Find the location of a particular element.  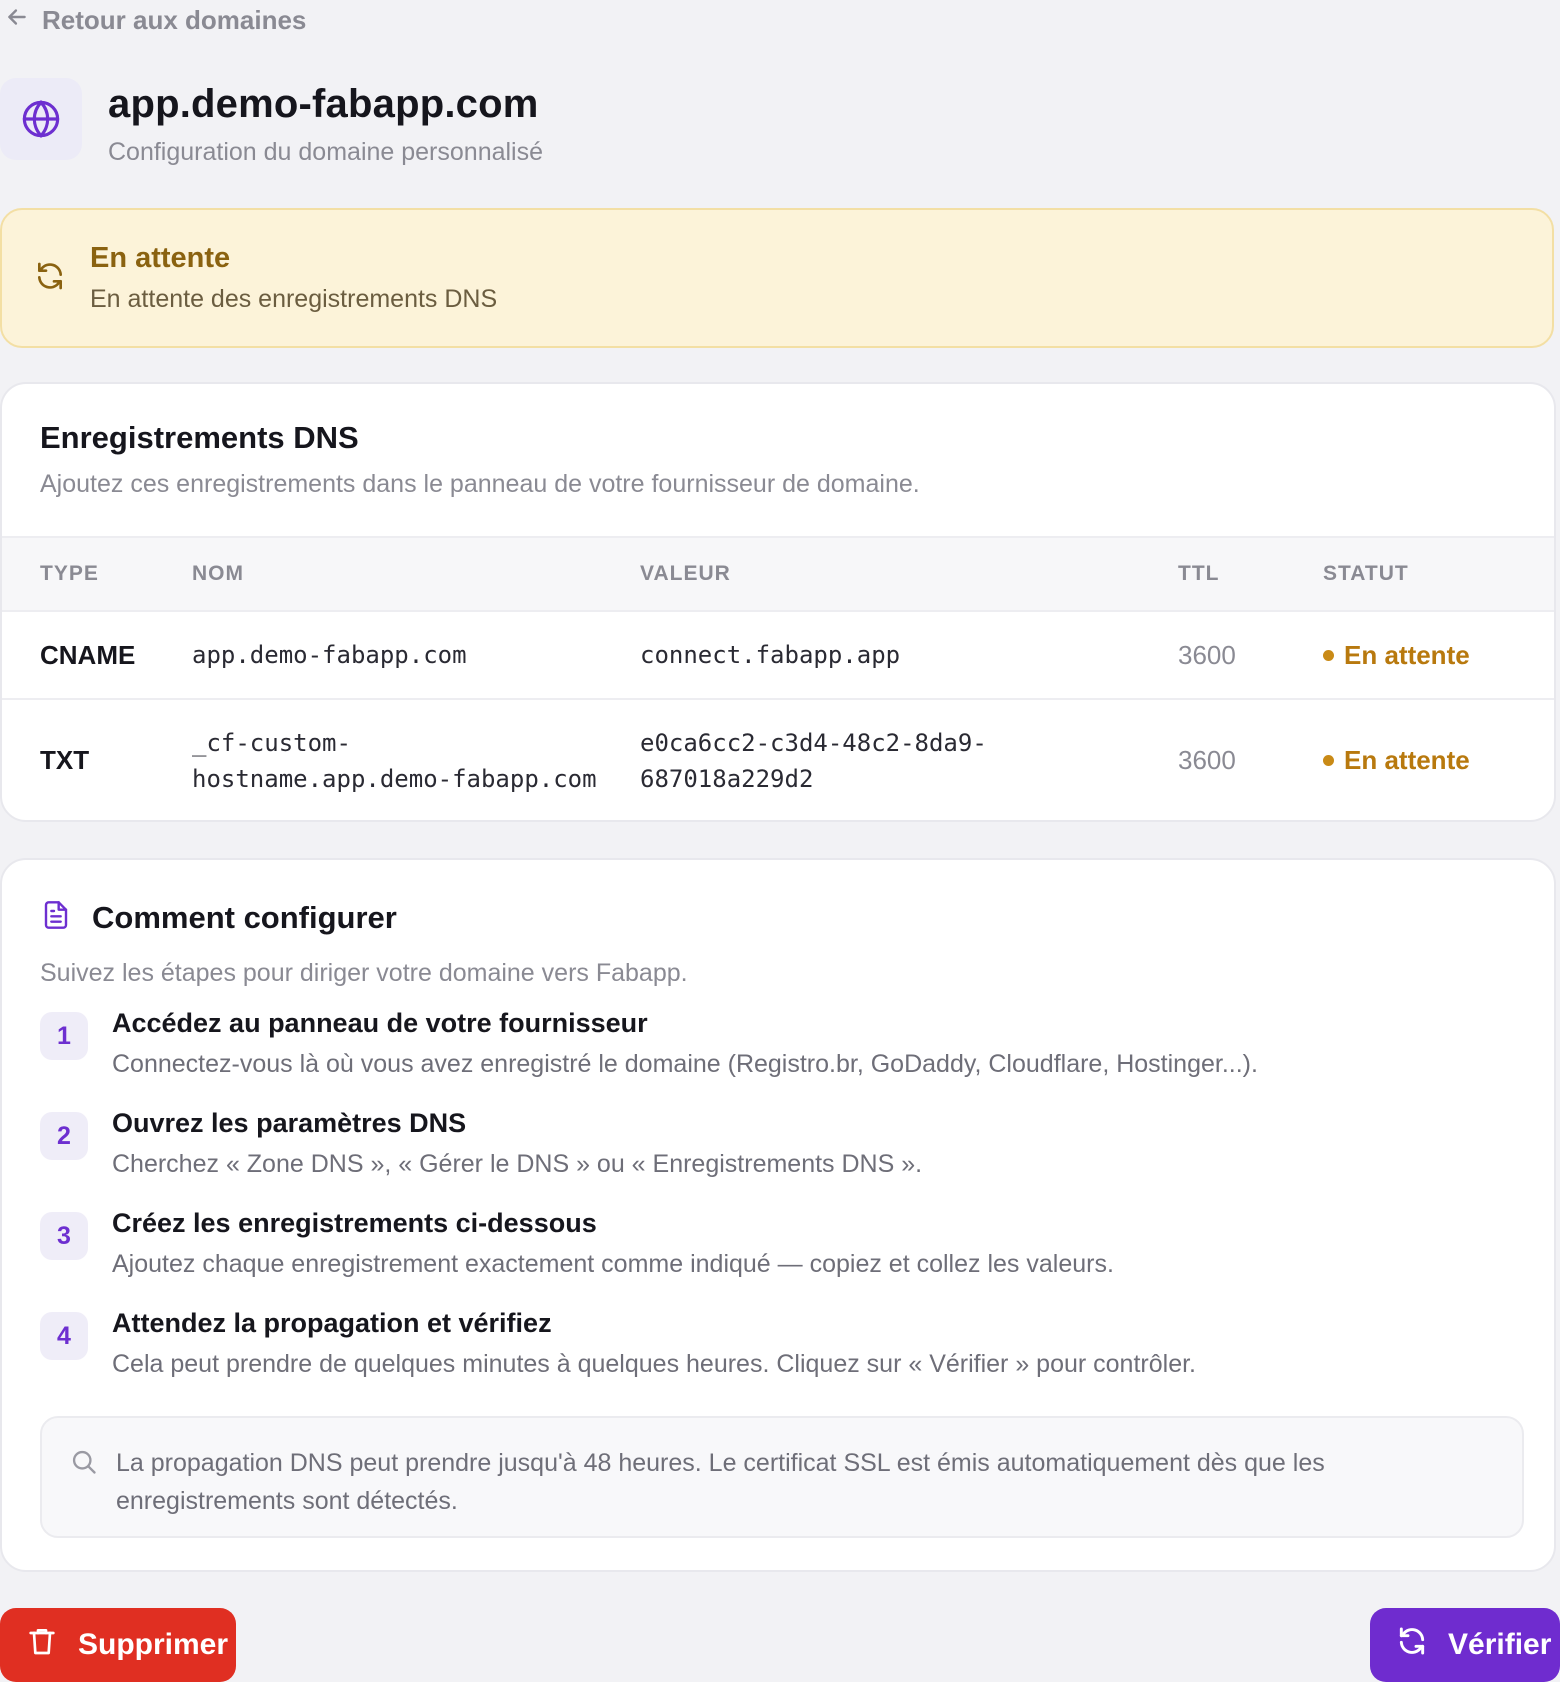

step-title: Ouvrez les paramètres DNS is located at coordinates (289, 1123).